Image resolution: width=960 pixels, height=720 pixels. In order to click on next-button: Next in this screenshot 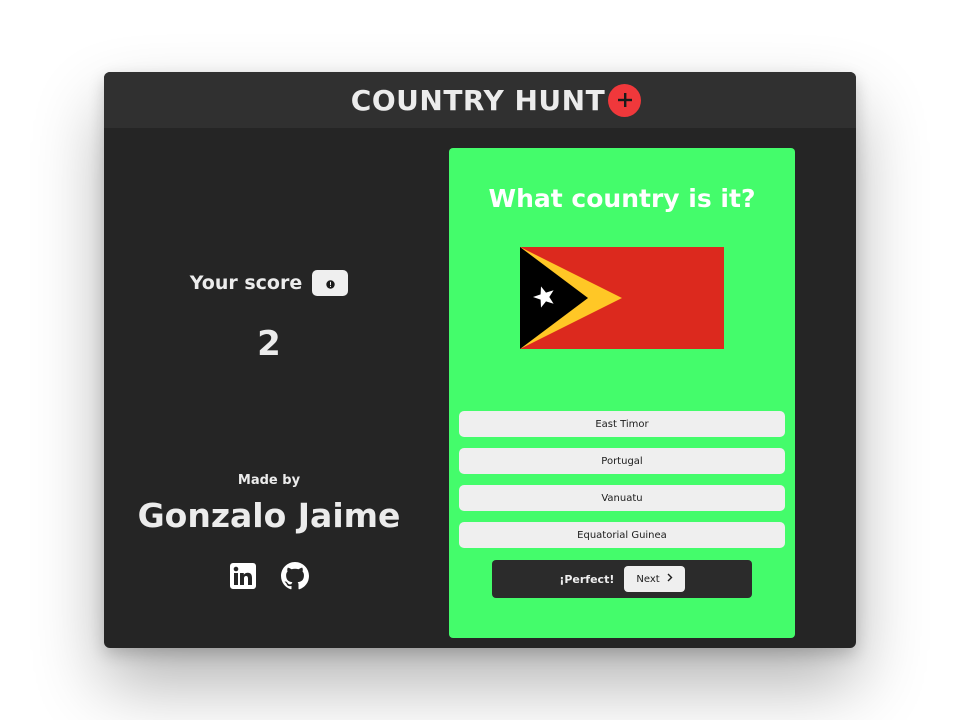, I will do `click(654, 579)`.